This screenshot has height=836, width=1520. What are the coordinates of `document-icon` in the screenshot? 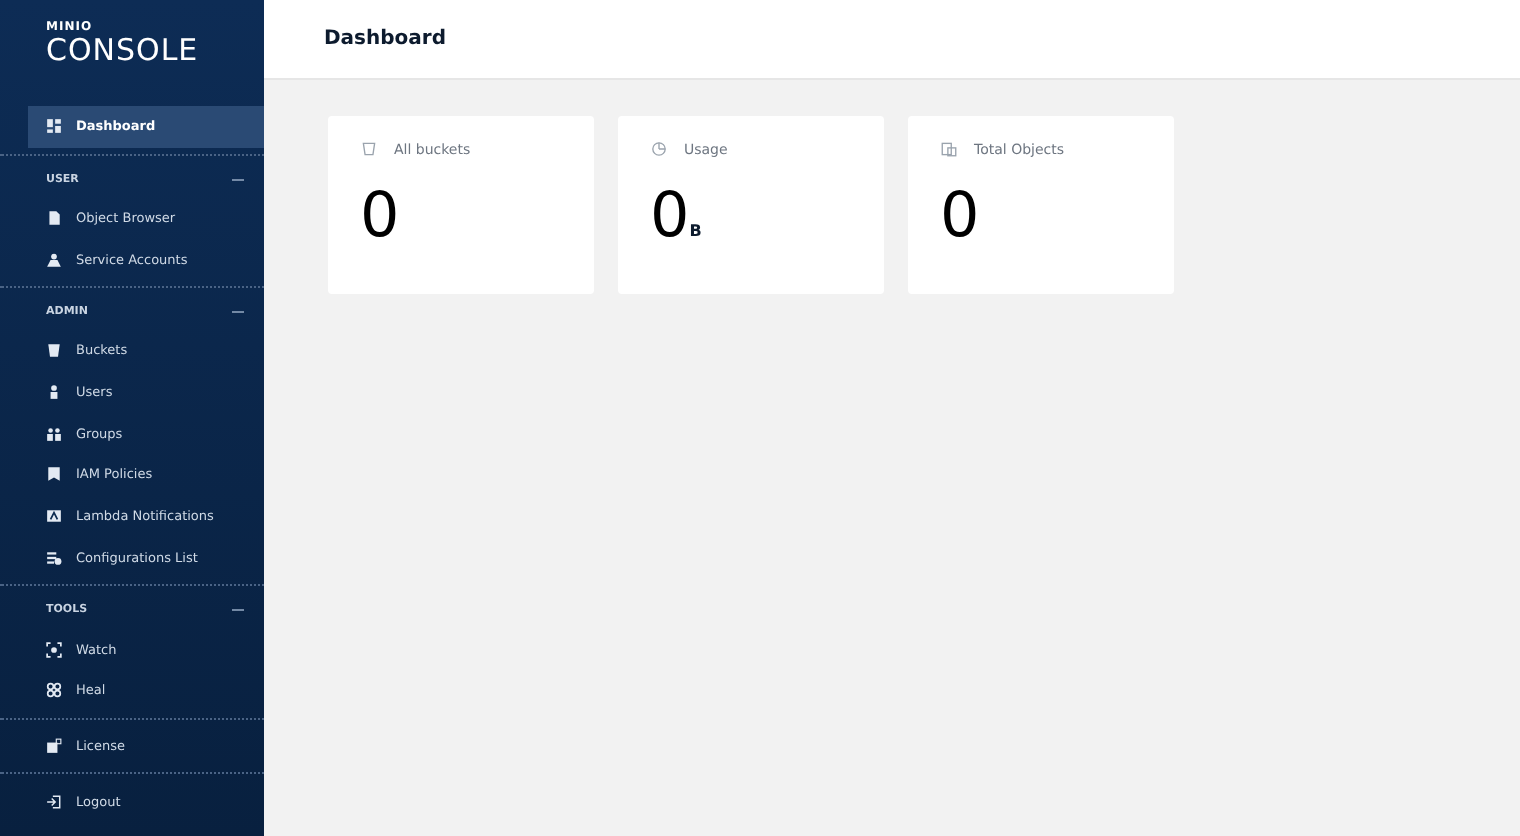 It's located at (54, 218).